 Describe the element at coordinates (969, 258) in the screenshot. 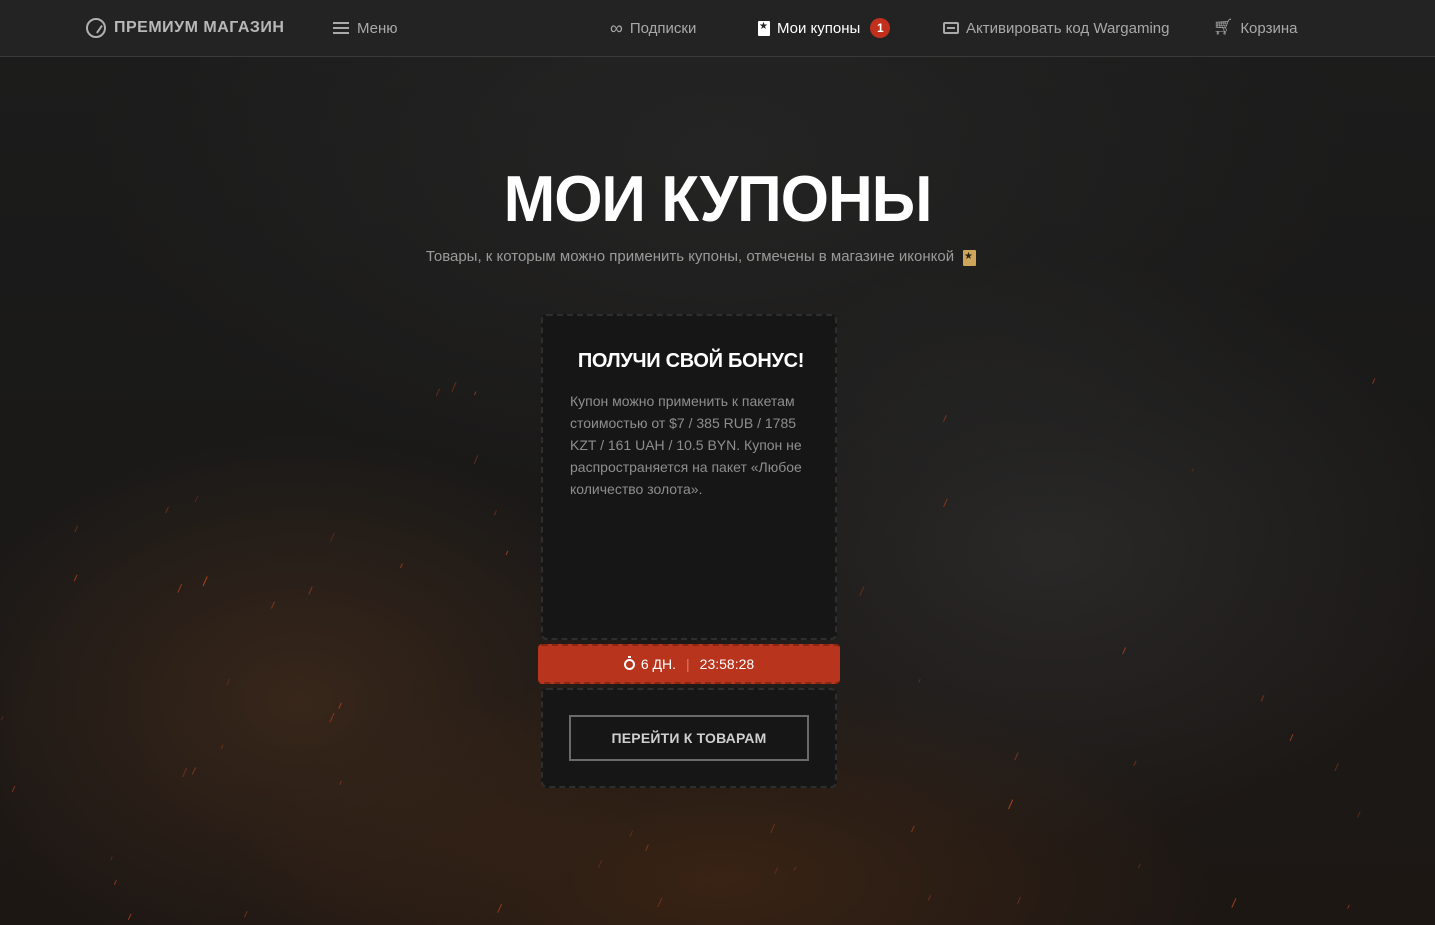

I see `coupon-marker-icon` at that location.